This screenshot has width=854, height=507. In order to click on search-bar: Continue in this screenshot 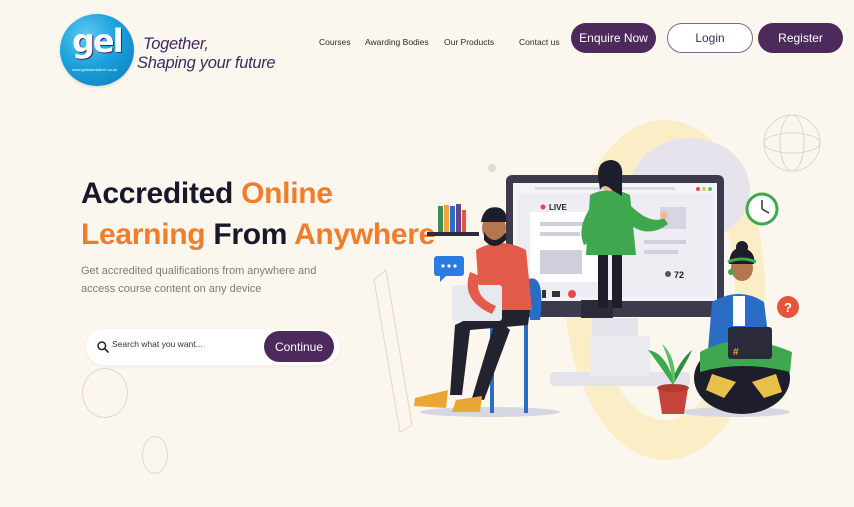, I will do `click(213, 347)`.